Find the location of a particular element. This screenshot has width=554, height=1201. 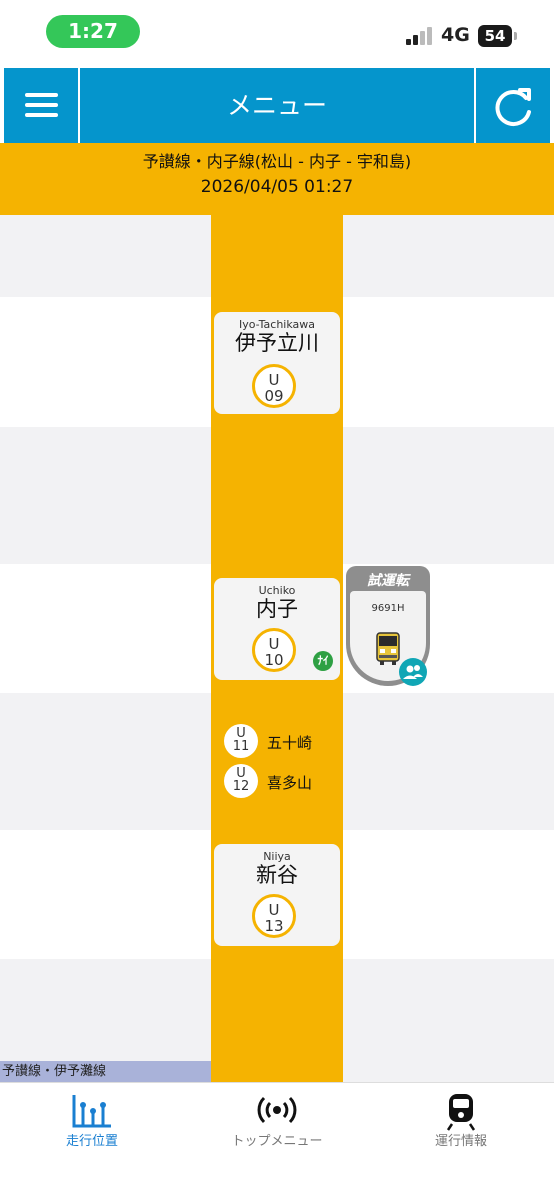

battery-icon: 54 is located at coordinates (495, 36).